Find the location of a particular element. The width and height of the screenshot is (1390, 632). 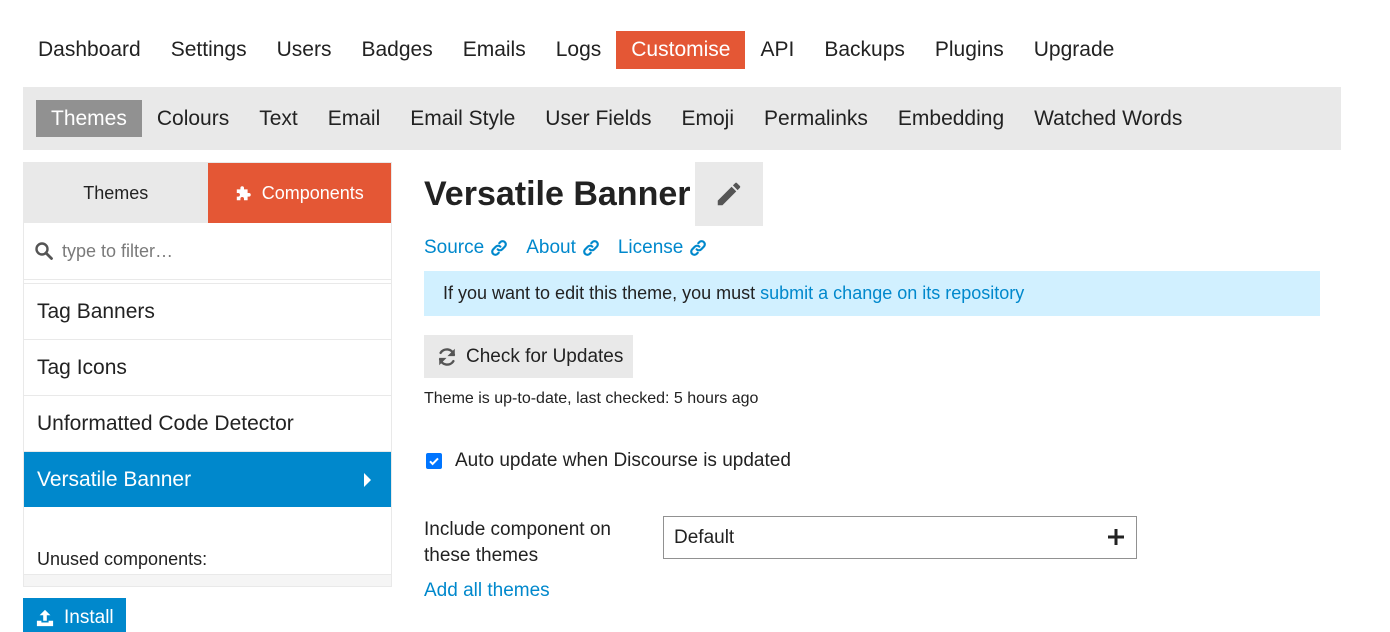

list-item-tag-icons: Tag Icons is located at coordinates (207, 368).